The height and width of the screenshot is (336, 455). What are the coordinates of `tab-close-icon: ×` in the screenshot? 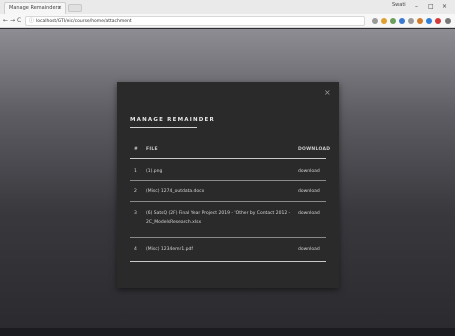 It's located at (60, 8).